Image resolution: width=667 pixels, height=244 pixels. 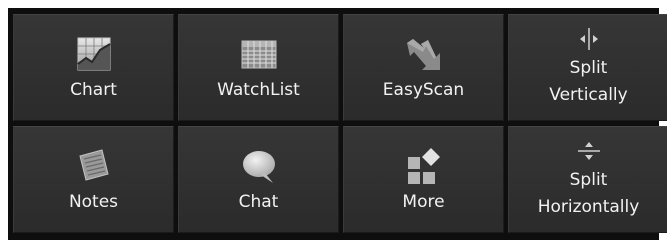 What do you see at coordinates (588, 206) in the screenshot?
I see `split-horizontally-label-line2: Horizontally` at bounding box center [588, 206].